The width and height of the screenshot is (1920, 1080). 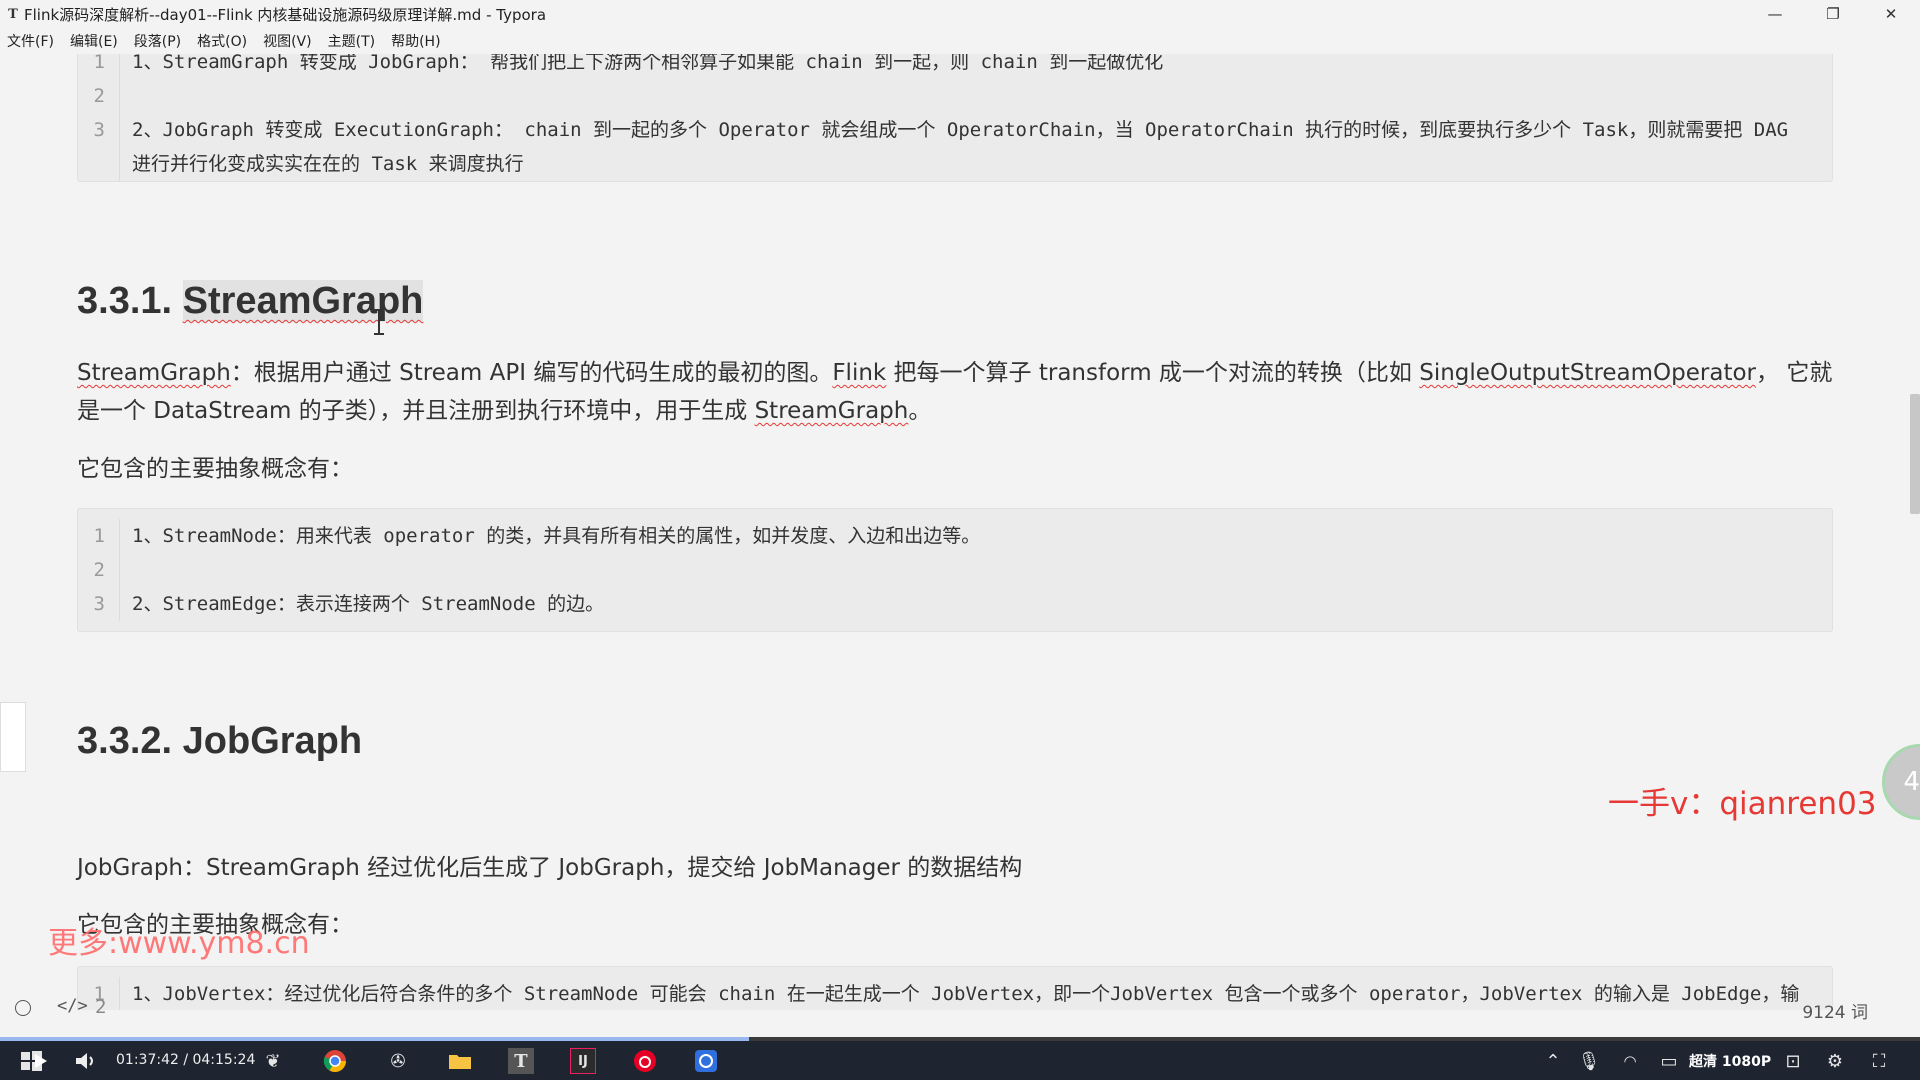 What do you see at coordinates (1879, 1061) in the screenshot?
I see `fullscreen-icon: ⛶` at bounding box center [1879, 1061].